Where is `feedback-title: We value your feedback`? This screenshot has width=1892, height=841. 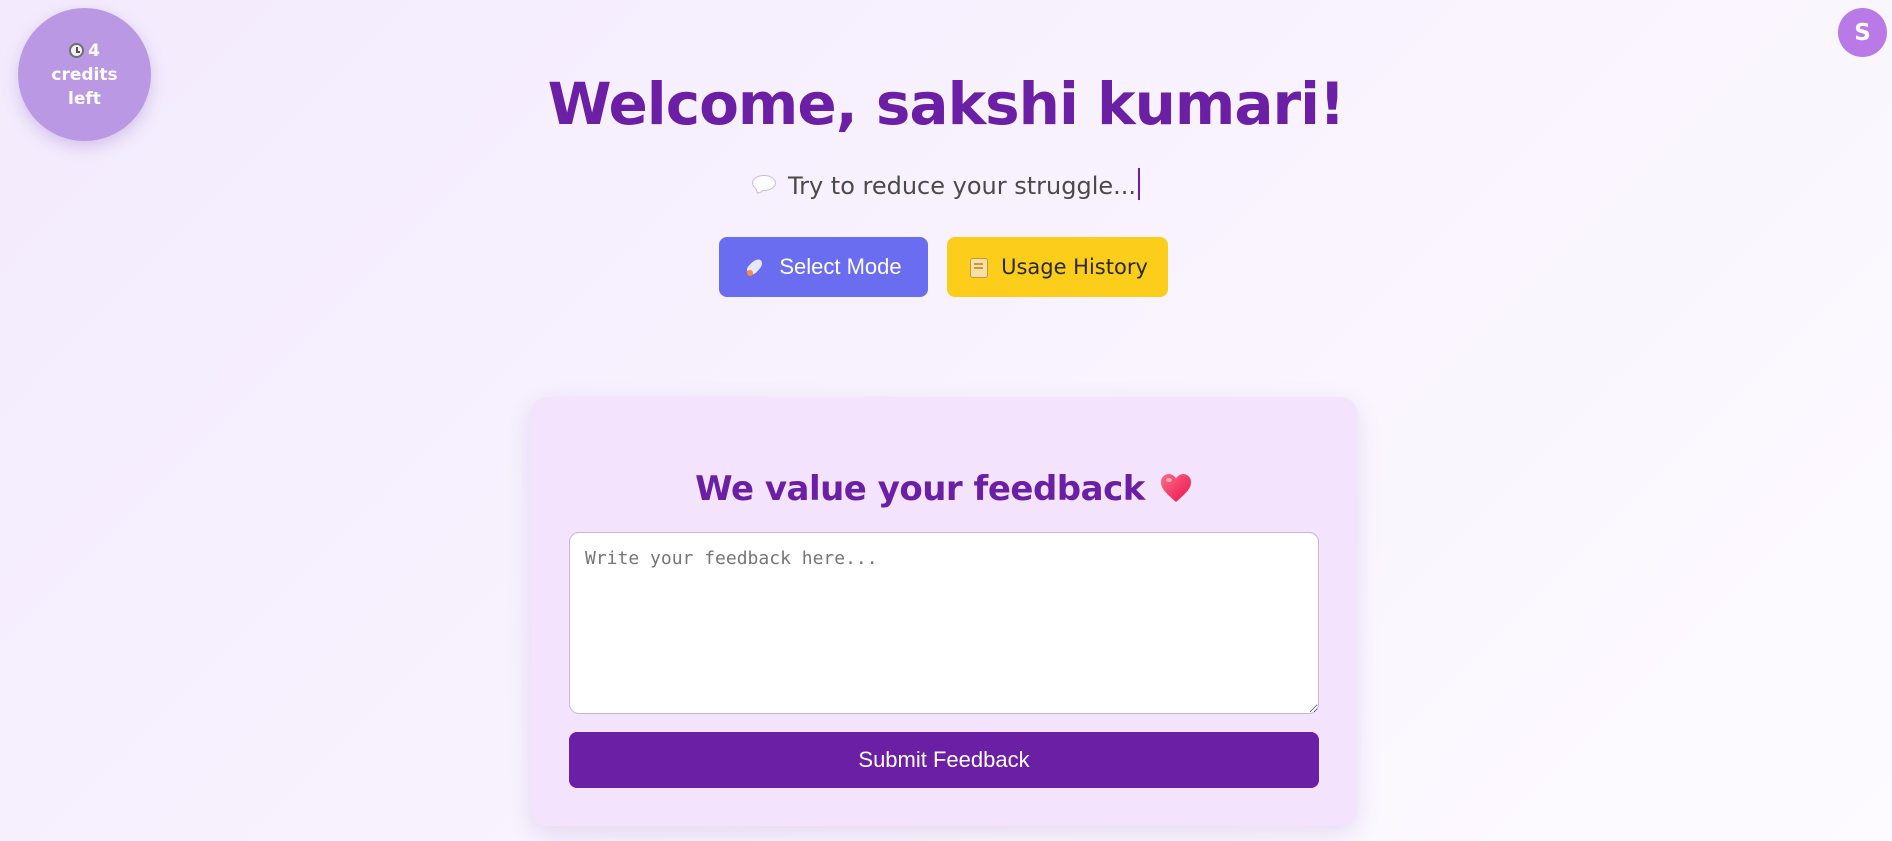
feedback-title: We value your feedback is located at coordinates (944, 489).